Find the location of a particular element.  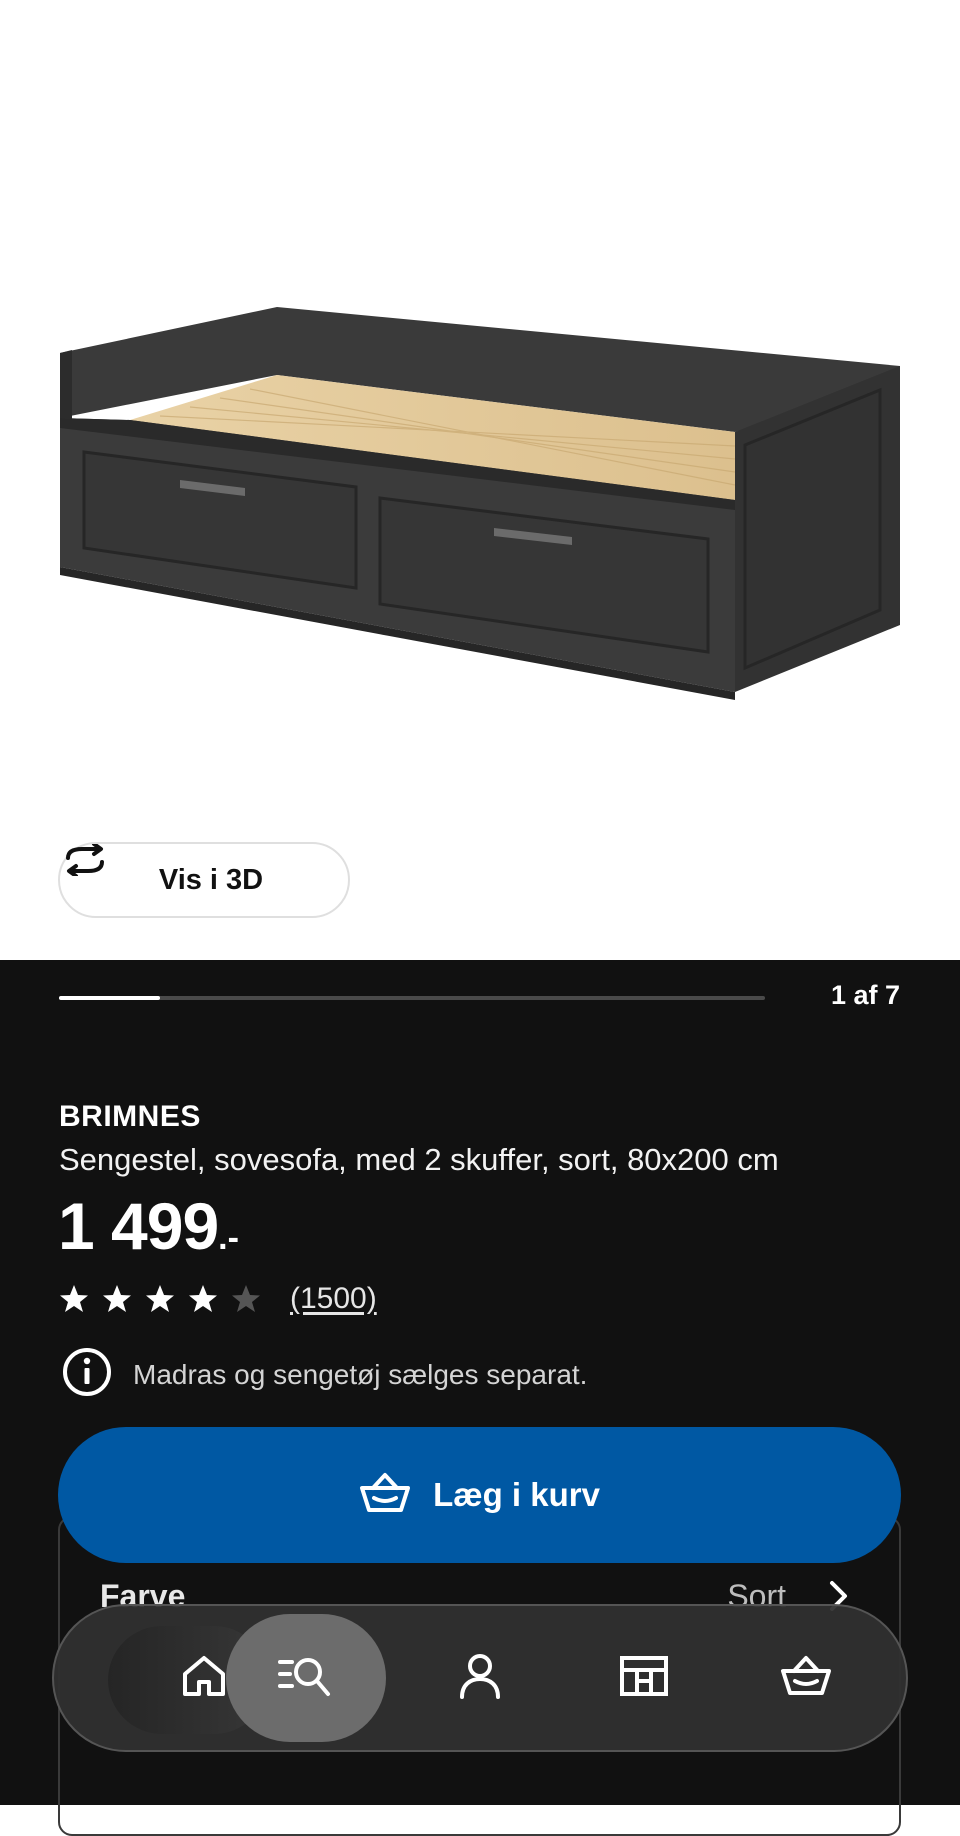

nav-basket is located at coordinates (806, 1678).